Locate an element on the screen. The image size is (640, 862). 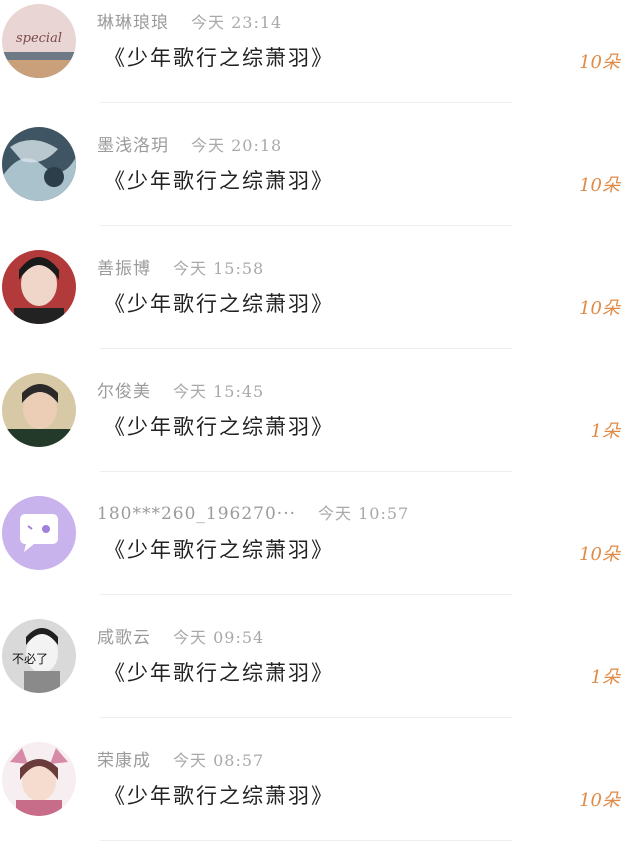
list-item: 不必了 咸歌云 今天 09:54 《少年歌行之综萧羽》 1朵 is located at coordinates (320, 676).